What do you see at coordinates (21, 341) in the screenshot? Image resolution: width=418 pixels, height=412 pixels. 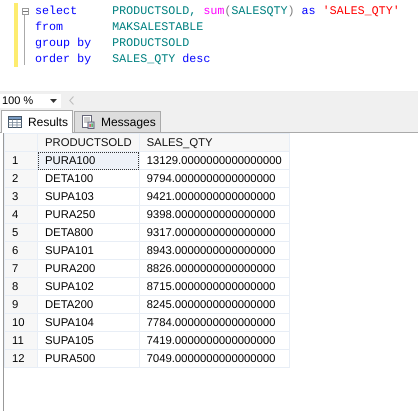 I see `row-header: 11` at bounding box center [21, 341].